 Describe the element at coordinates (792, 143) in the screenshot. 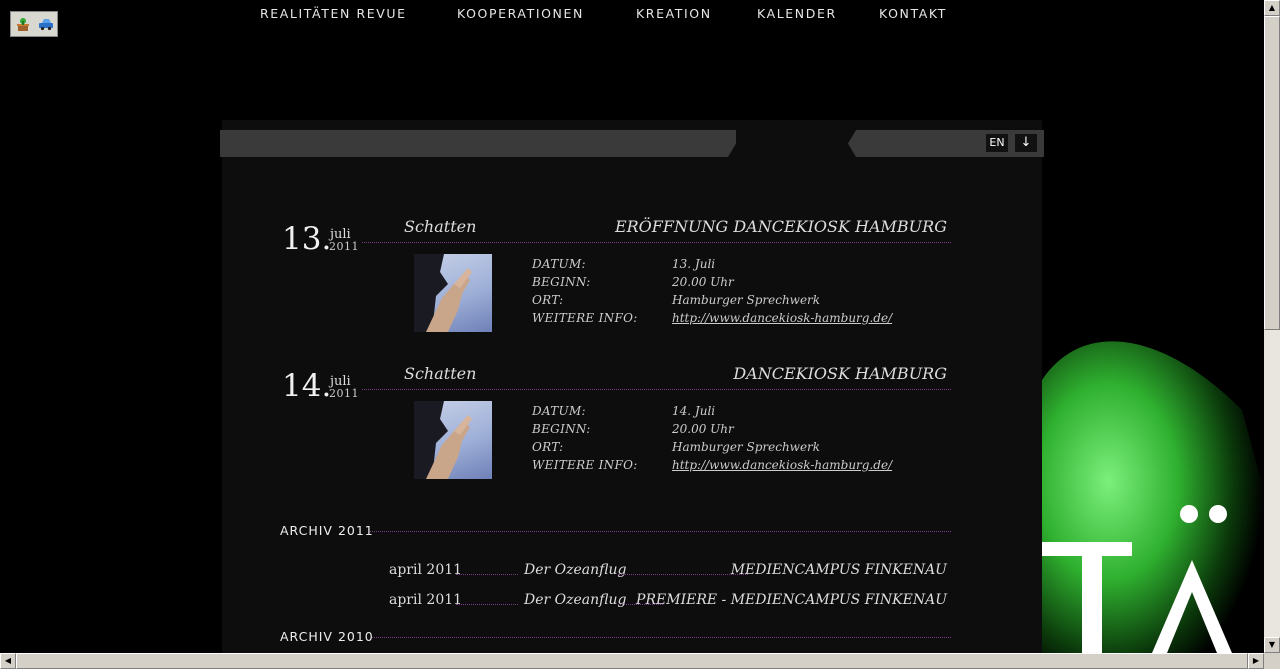

I see `nav-active-indicator` at that location.